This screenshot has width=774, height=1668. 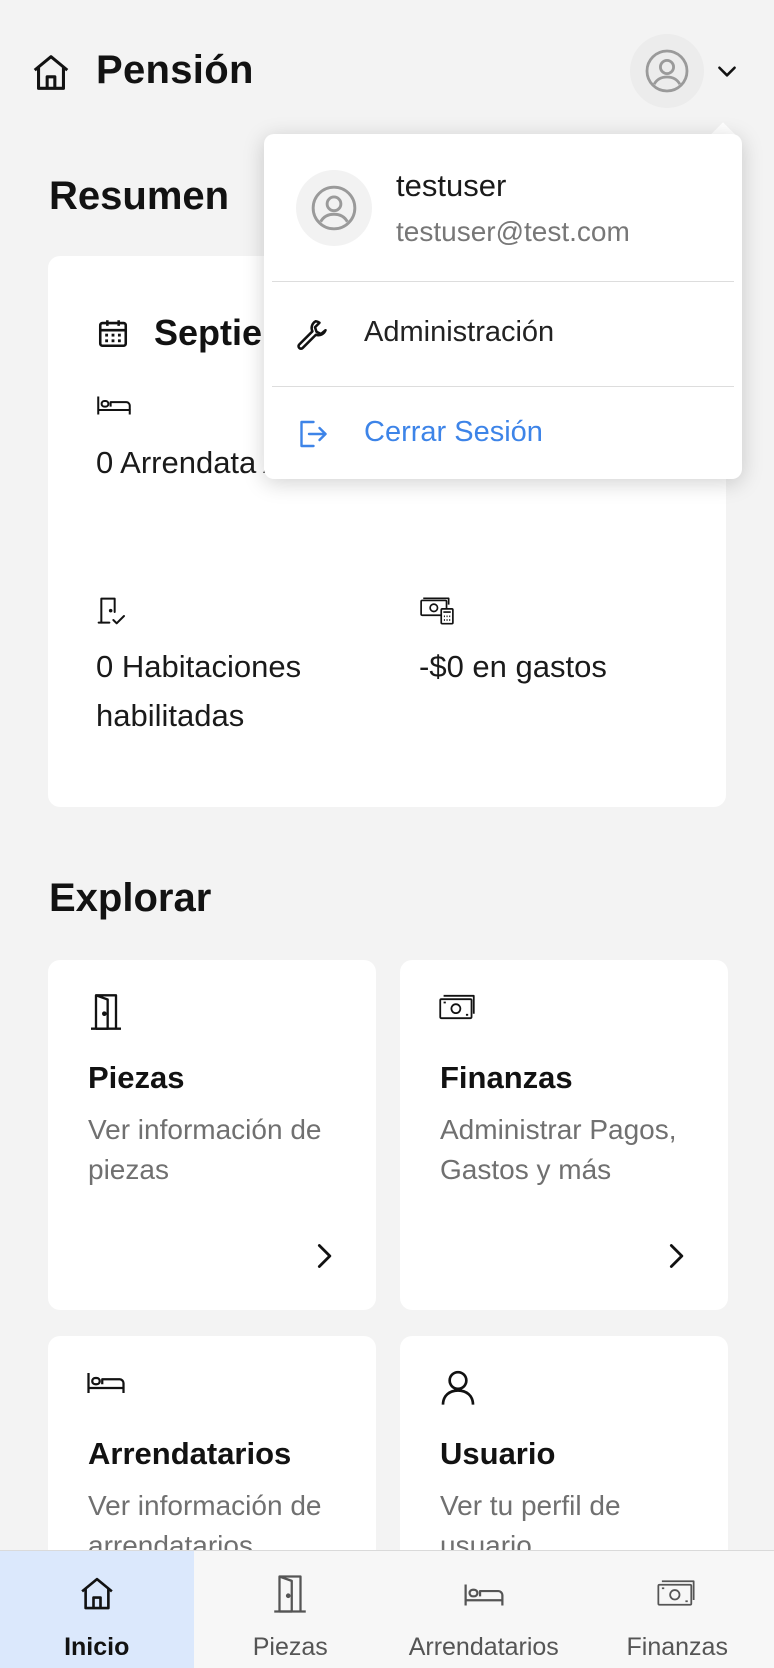 I want to click on nav-item-inicio: Inicio, so click(x=97, y=1609).